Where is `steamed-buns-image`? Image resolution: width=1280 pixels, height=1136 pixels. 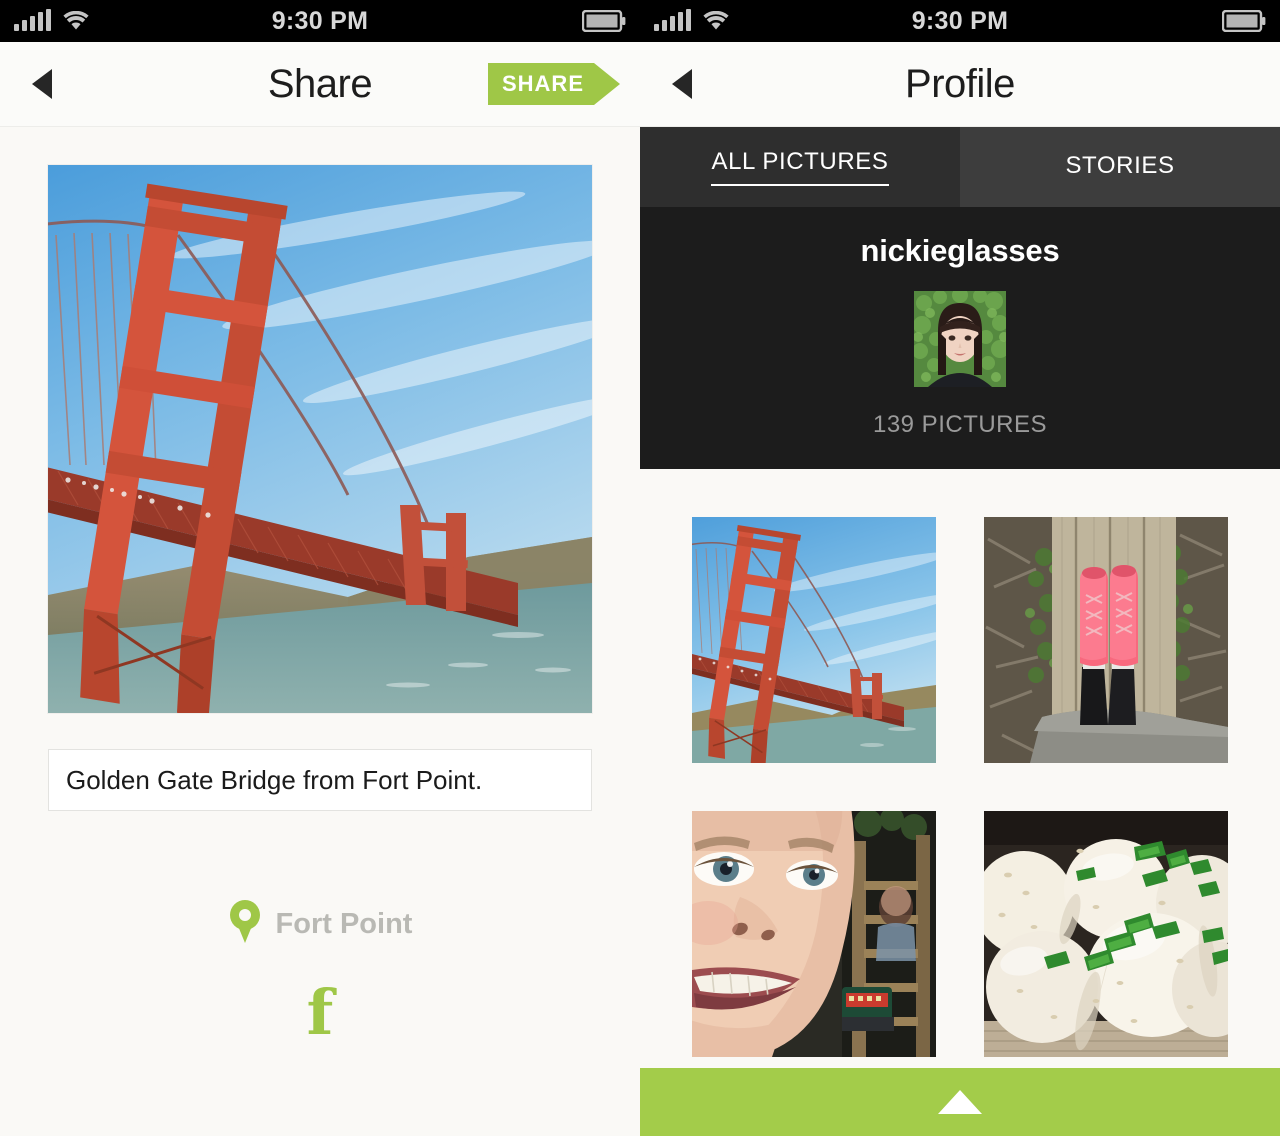 steamed-buns-image is located at coordinates (1106, 934).